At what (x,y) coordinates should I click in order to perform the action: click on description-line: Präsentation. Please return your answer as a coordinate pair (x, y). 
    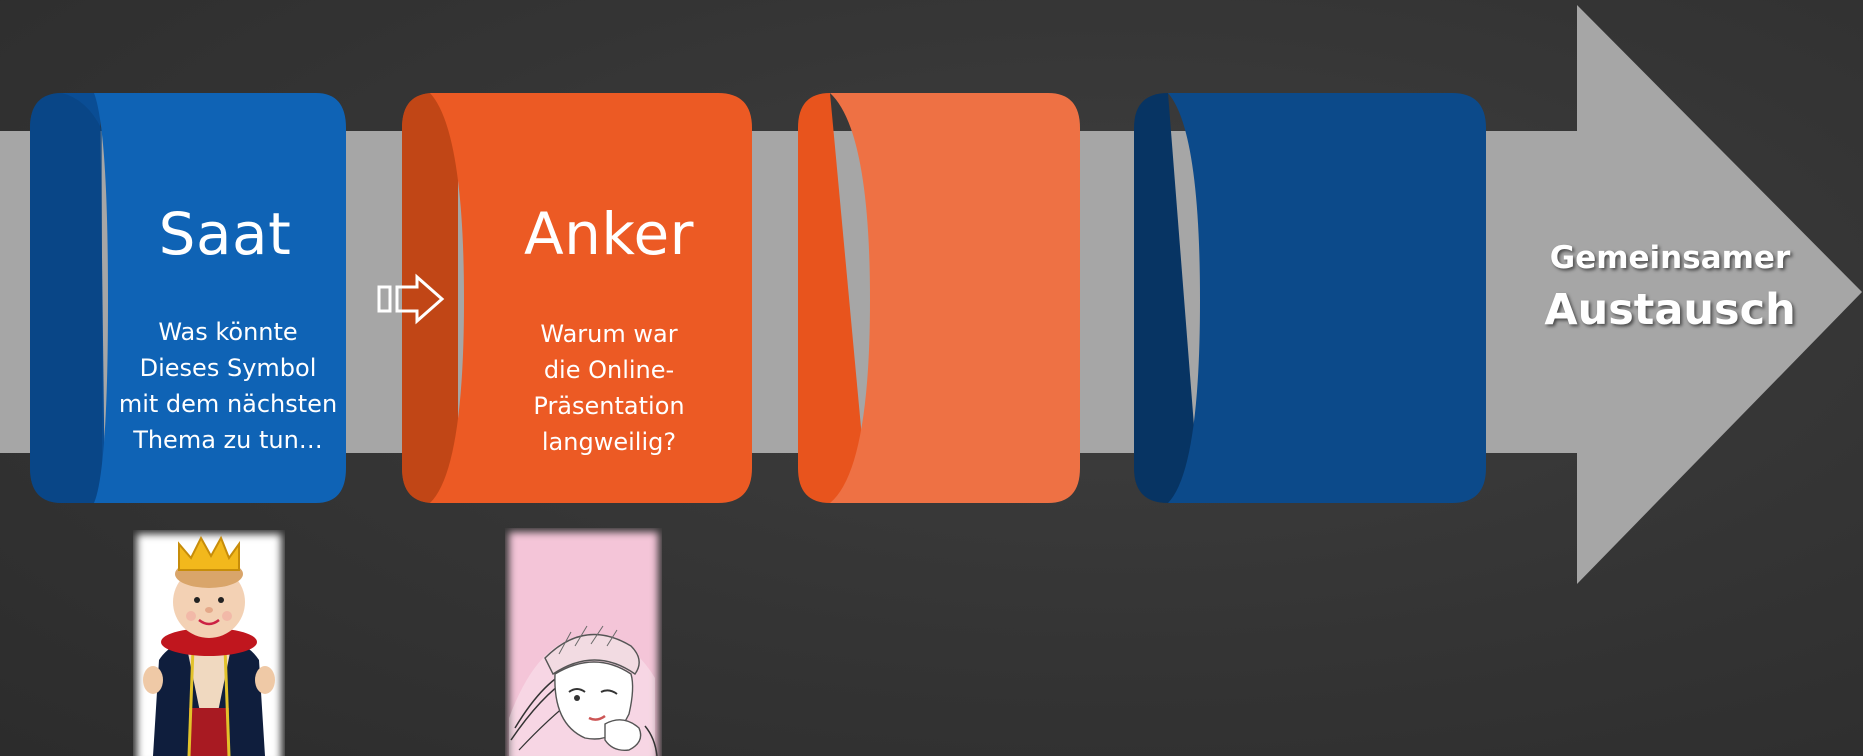
    Looking at the image, I should click on (609, 406).